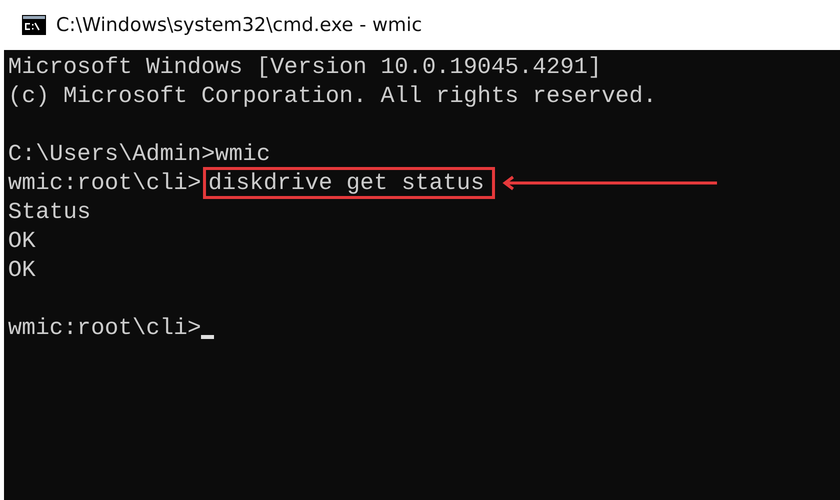 This screenshot has width=840, height=500. What do you see at coordinates (349, 182) in the screenshot?
I see `highlighted-command: diskdrive get status` at bounding box center [349, 182].